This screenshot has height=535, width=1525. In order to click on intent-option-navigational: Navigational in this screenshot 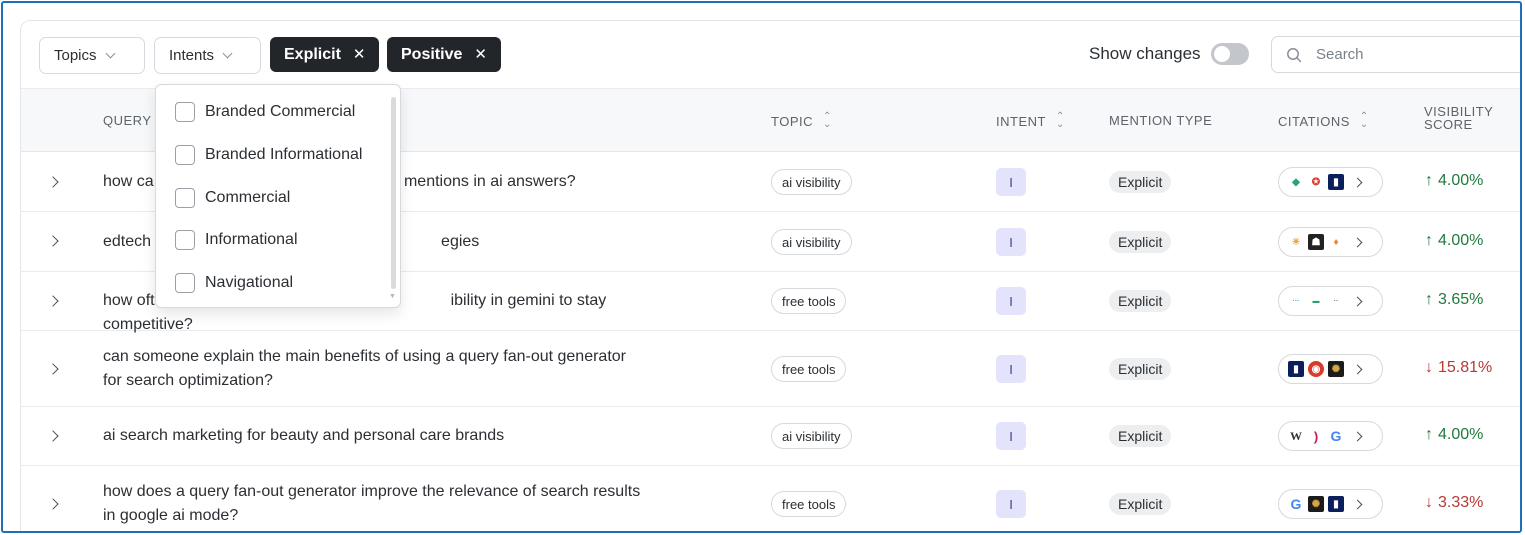, I will do `click(234, 283)`.